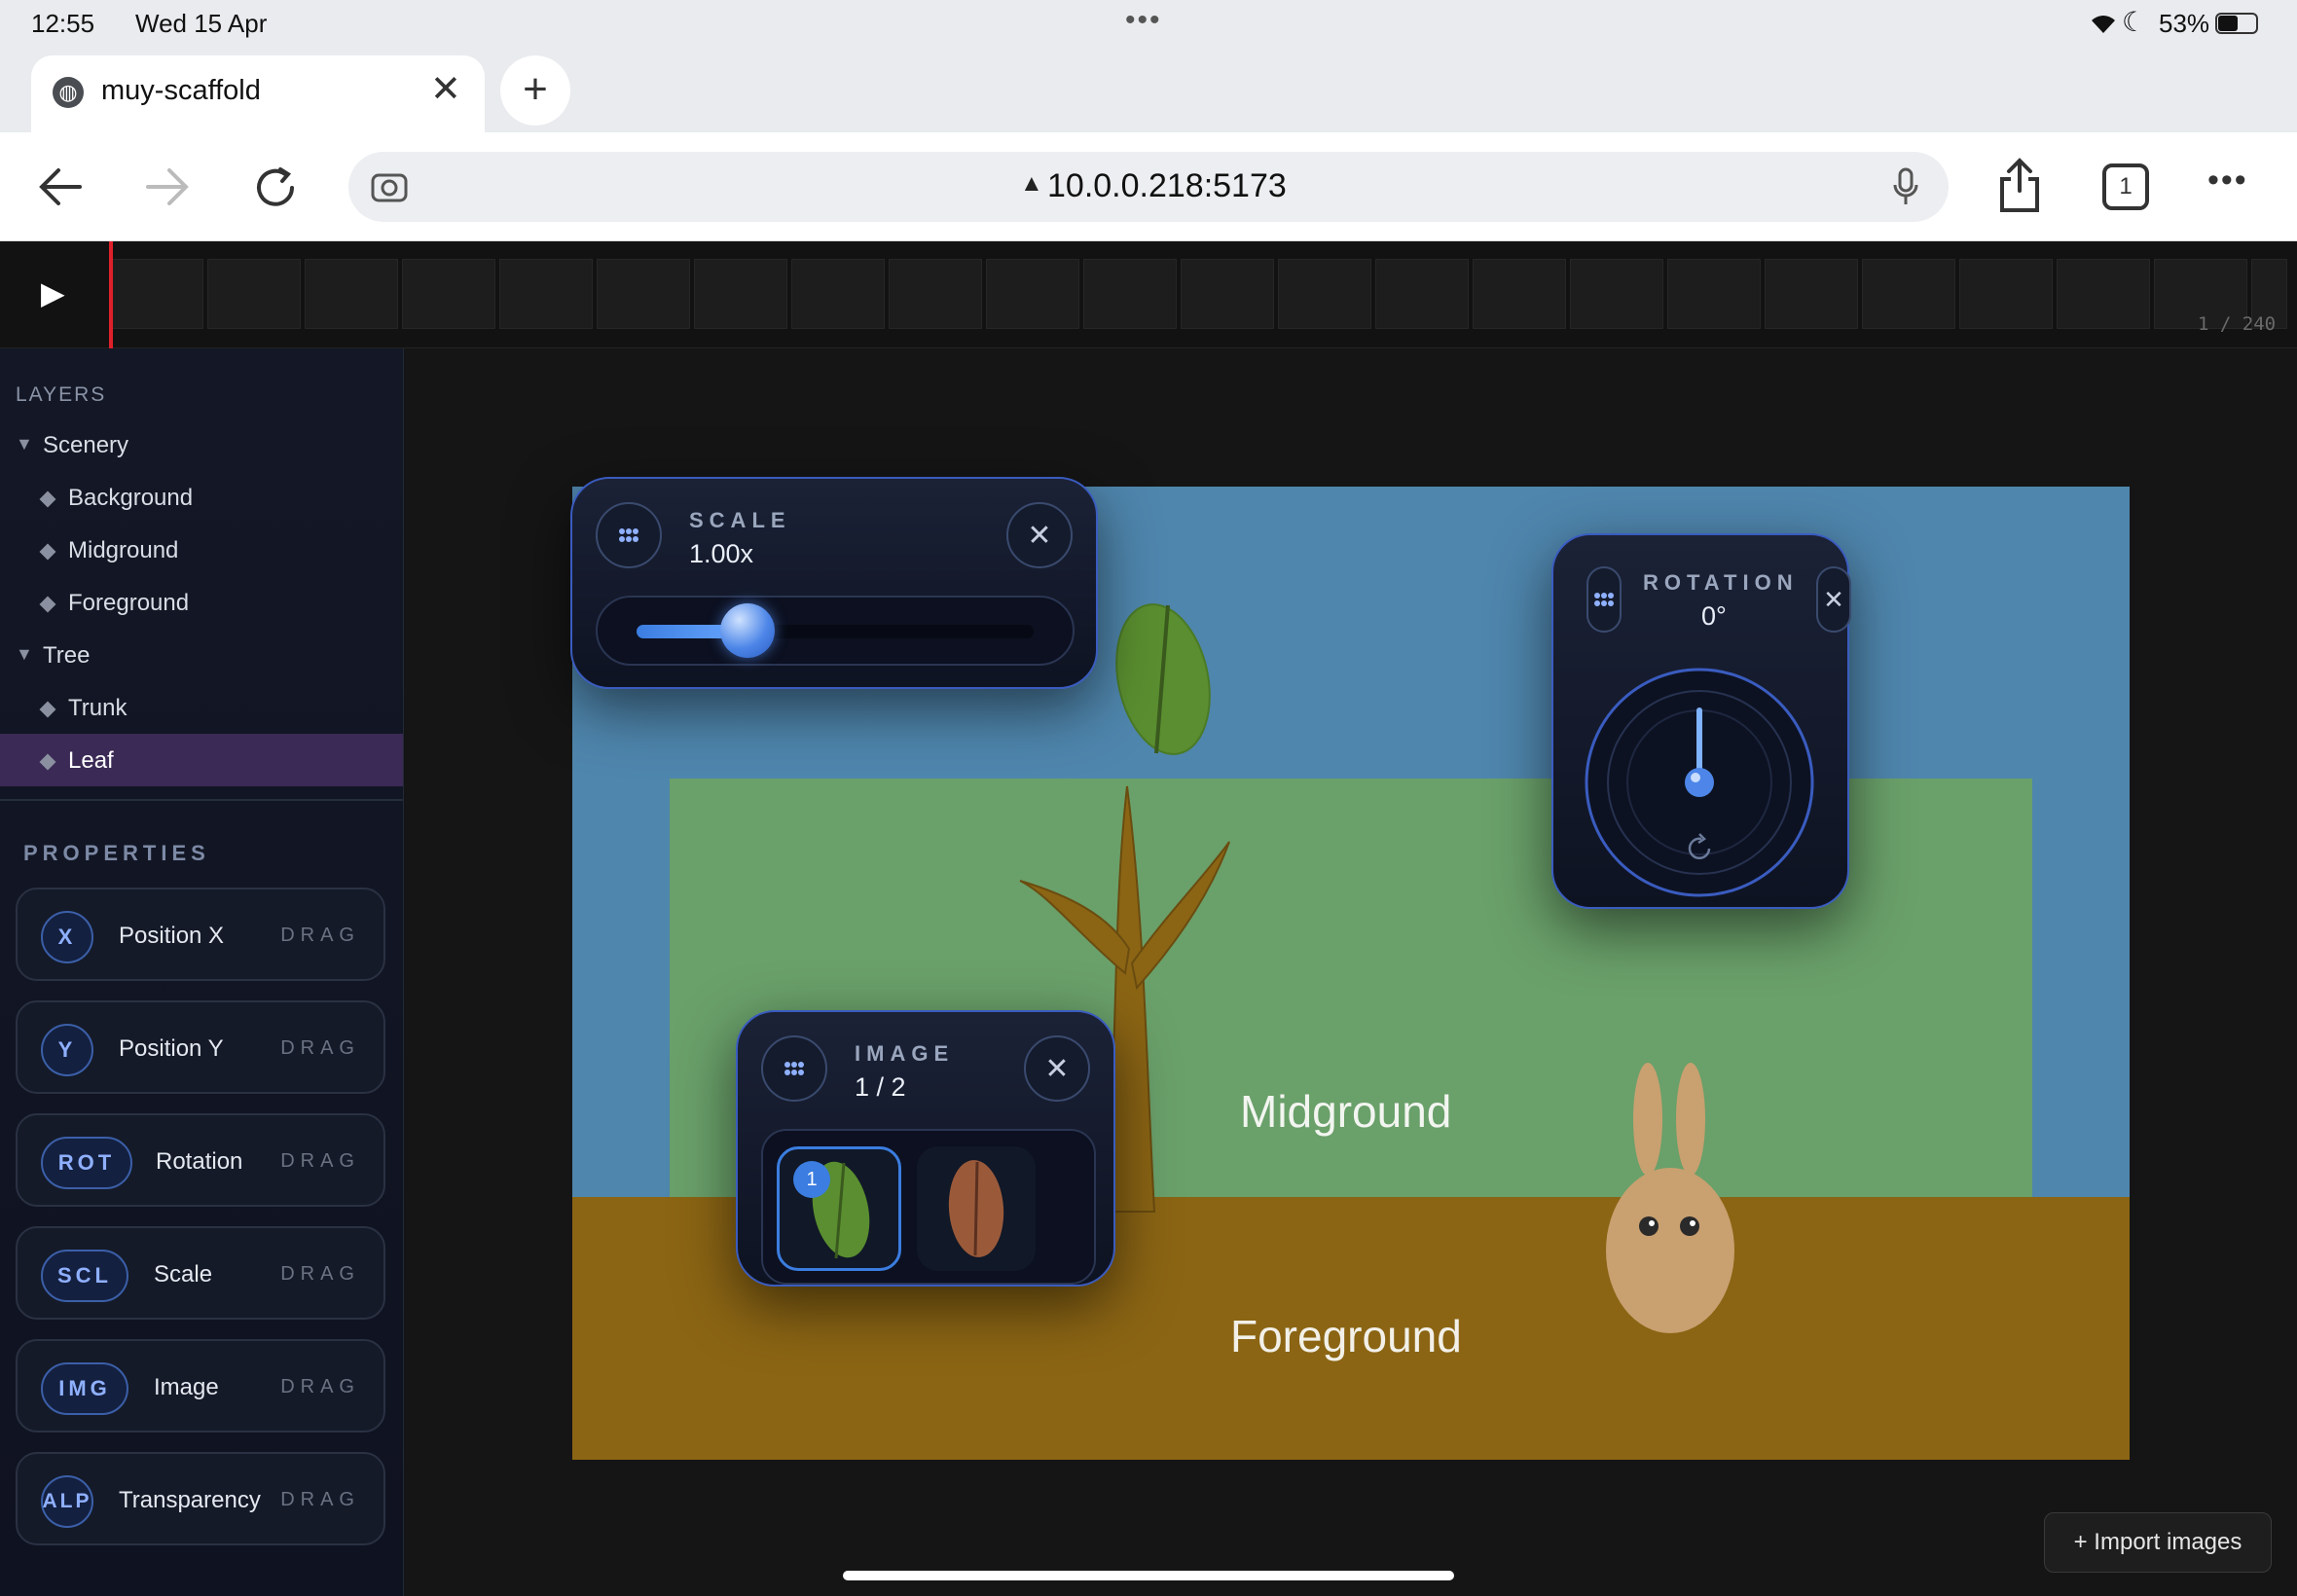 The image size is (2297, 1596). I want to click on property-badge: IMG, so click(84, 1388).